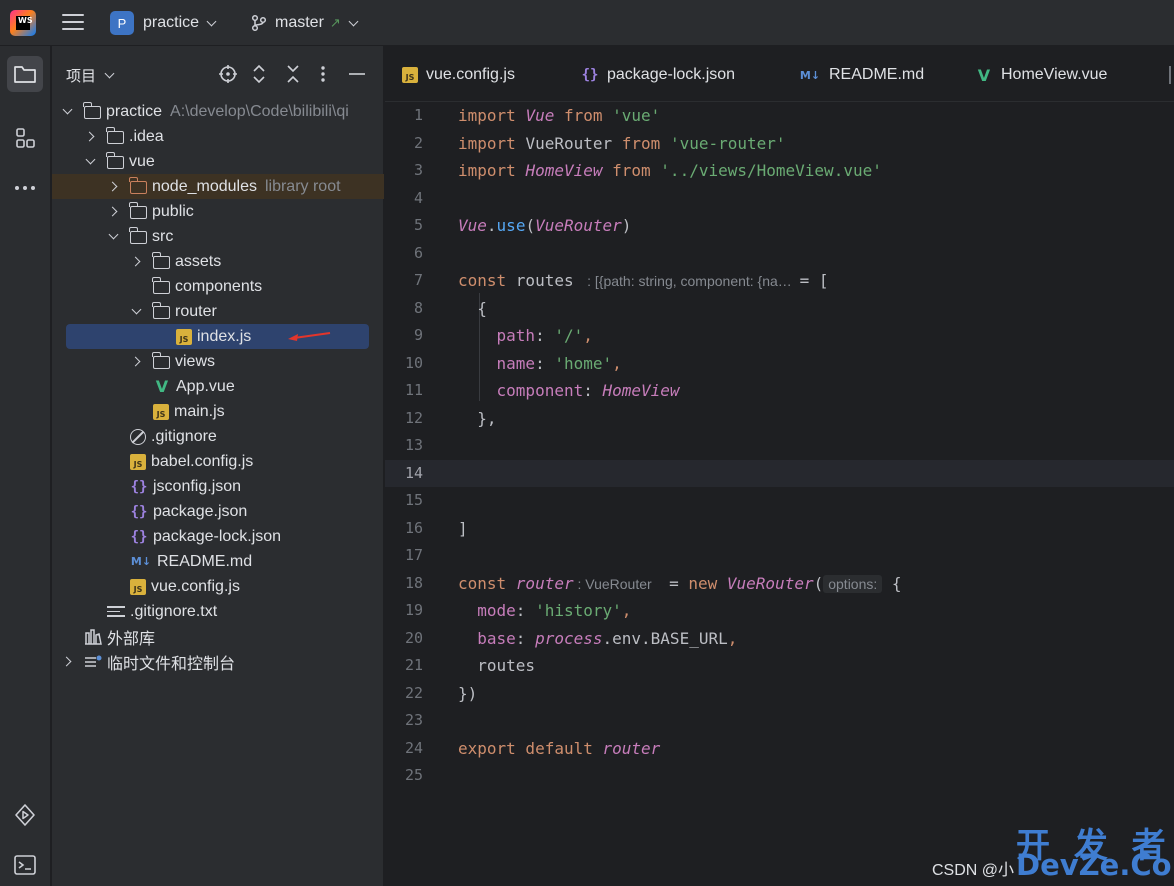 The image size is (1174, 886). Describe the element at coordinates (413, 472) in the screenshot. I see `line-number: 14` at that location.